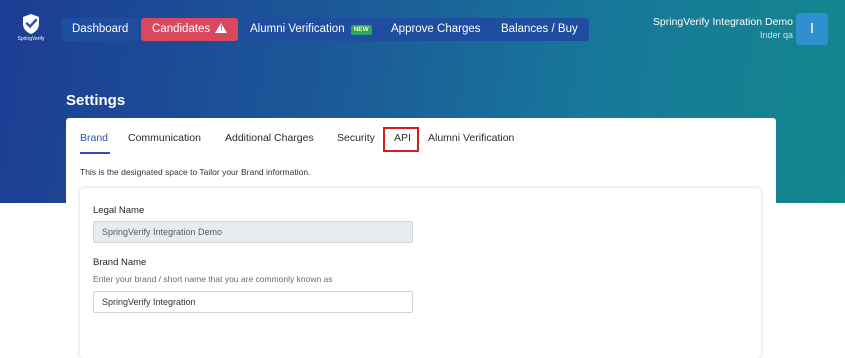  Describe the element at coordinates (356, 138) in the screenshot. I see `tab-security: Security` at that location.